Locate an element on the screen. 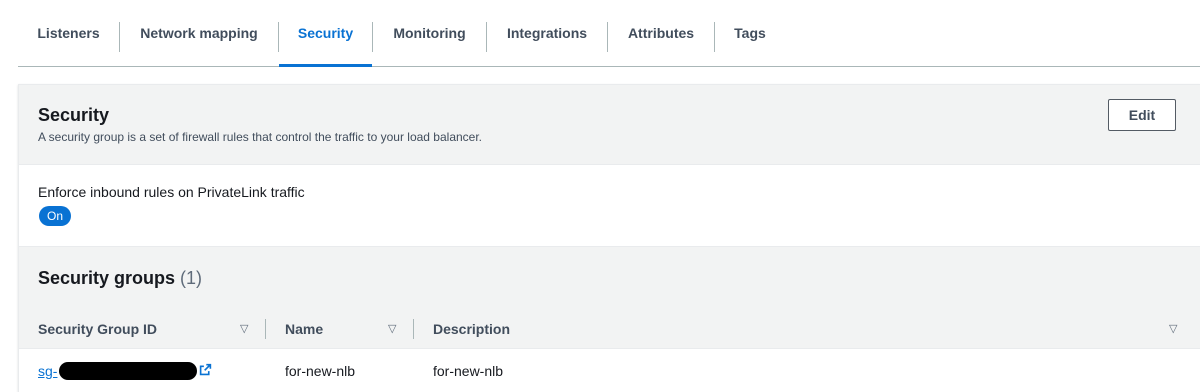 This screenshot has width=1200, height=392. tab-tags: Tags is located at coordinates (750, 33).